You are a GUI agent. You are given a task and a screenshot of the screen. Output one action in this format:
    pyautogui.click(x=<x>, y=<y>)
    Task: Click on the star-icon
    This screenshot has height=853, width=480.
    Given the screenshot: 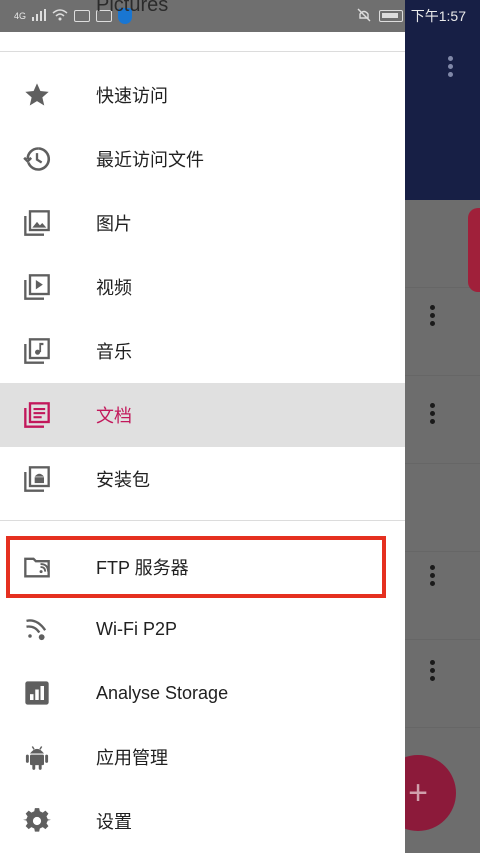 What is the action you would take?
    pyautogui.click(x=37, y=95)
    